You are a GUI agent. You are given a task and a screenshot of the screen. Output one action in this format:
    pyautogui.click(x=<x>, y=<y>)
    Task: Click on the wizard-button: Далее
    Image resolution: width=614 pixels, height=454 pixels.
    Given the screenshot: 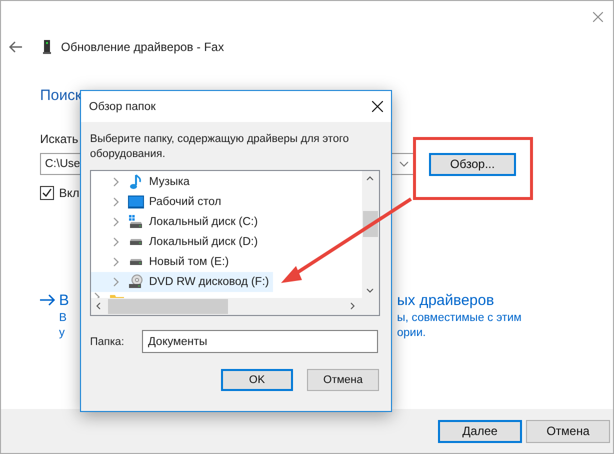 What is the action you would take?
    pyautogui.click(x=480, y=431)
    